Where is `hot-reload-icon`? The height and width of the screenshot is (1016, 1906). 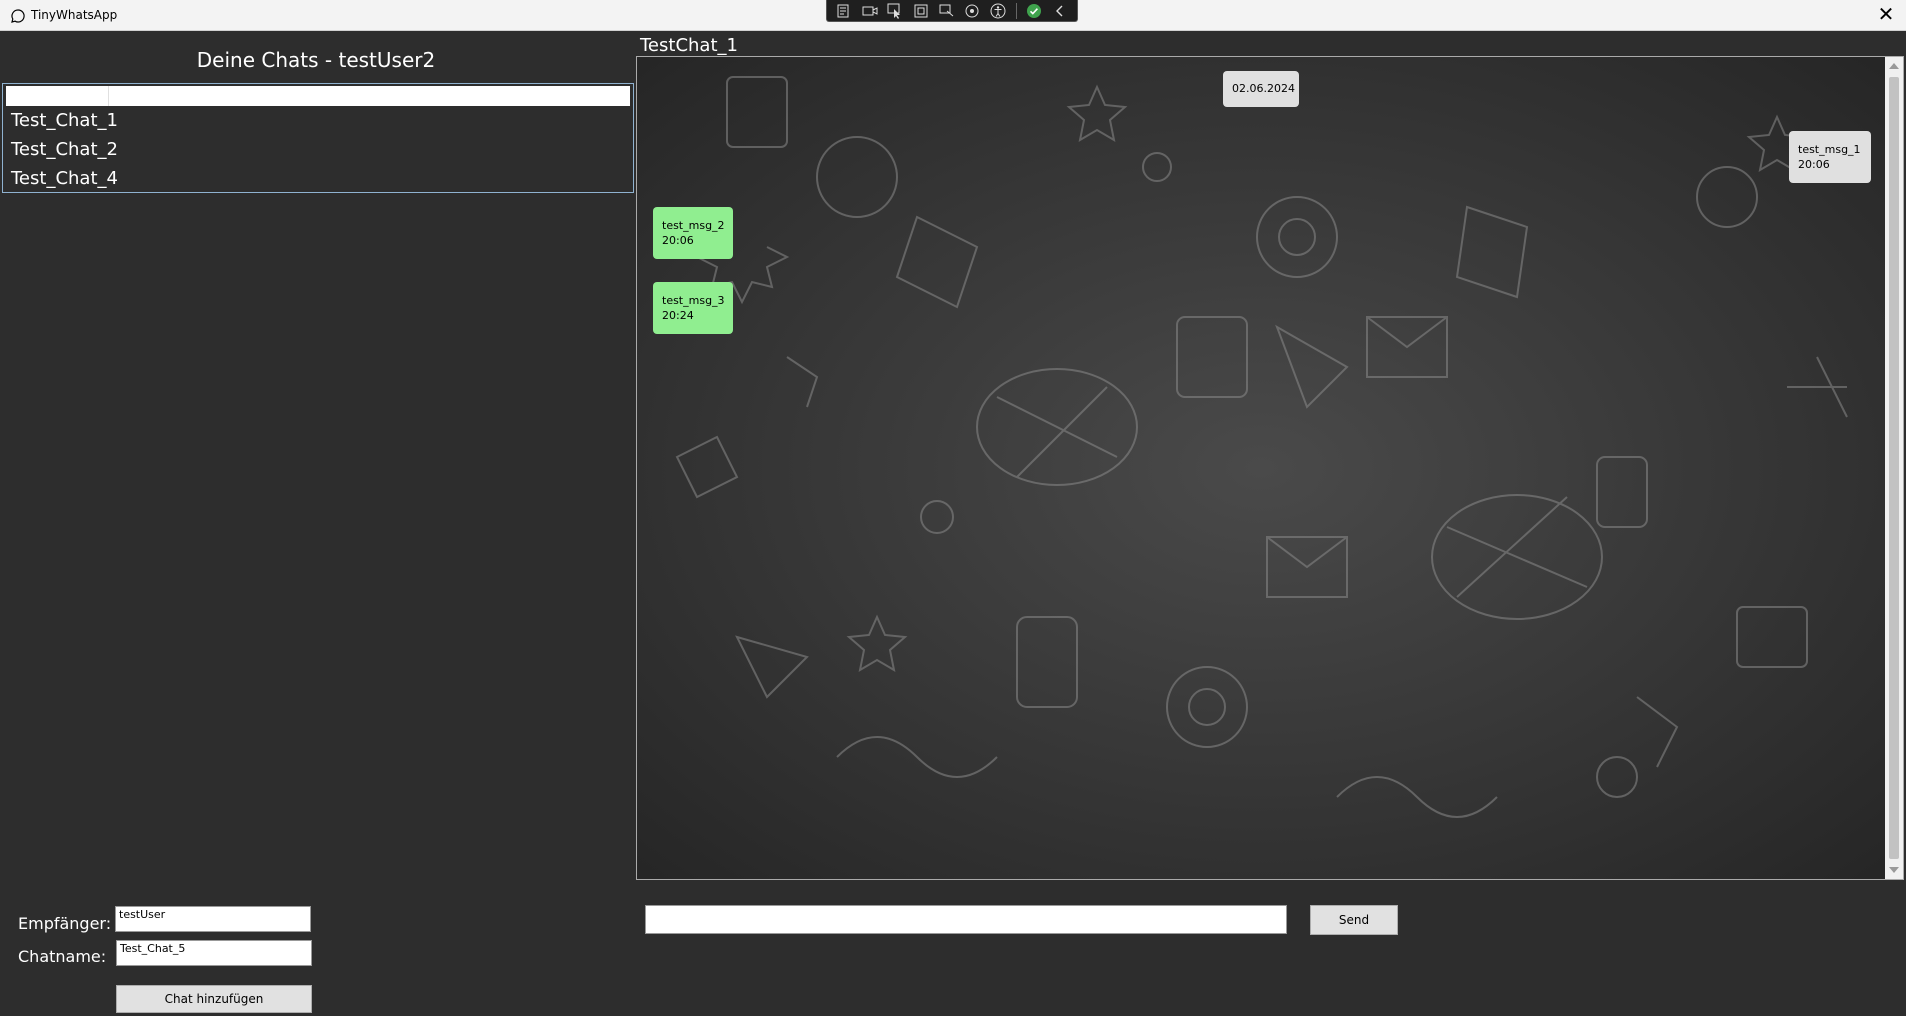 hot-reload-icon is located at coordinates (947, 11).